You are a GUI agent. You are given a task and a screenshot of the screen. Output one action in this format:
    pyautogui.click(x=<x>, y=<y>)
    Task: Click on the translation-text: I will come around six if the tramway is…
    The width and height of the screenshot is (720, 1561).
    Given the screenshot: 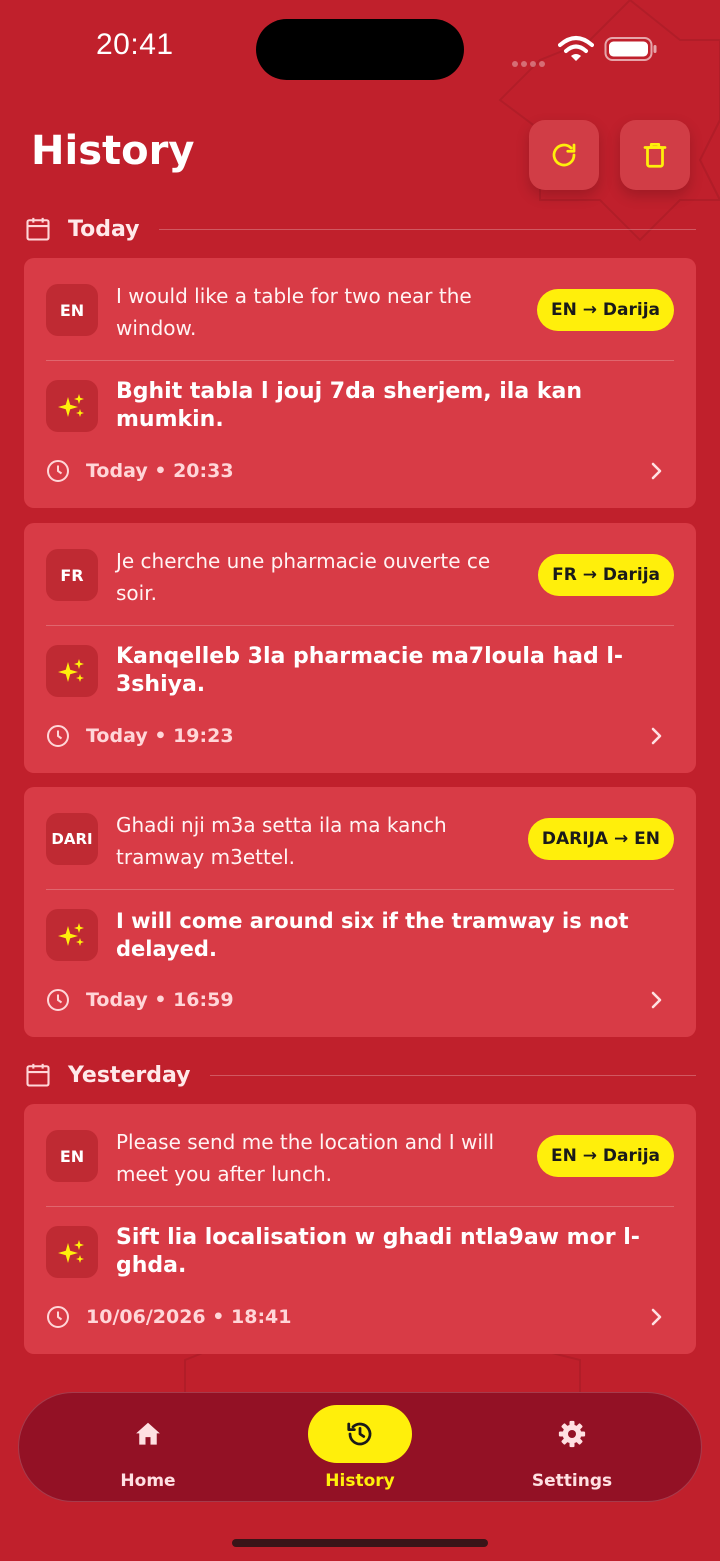 What is the action you would take?
    pyautogui.click(x=372, y=935)
    